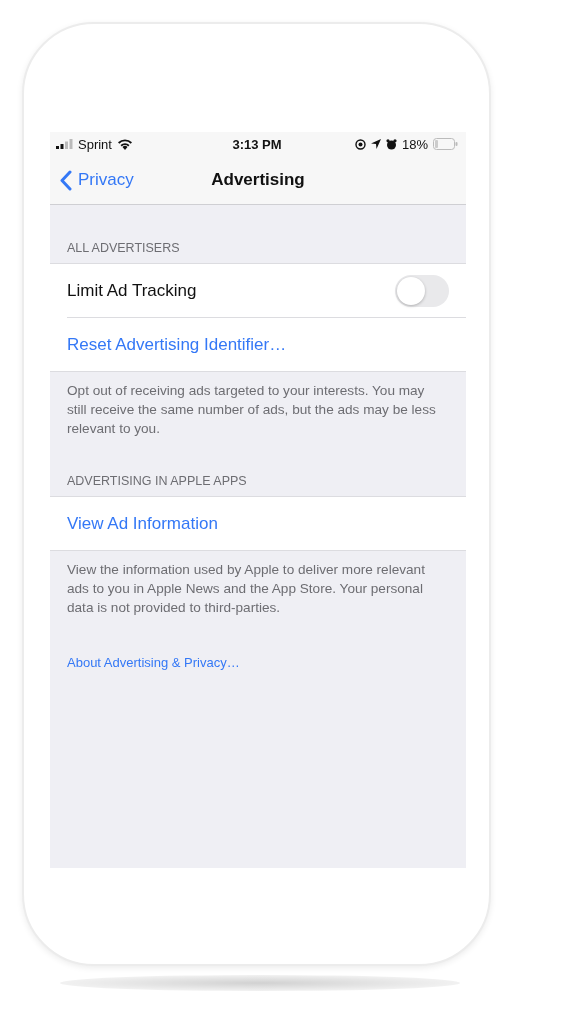 The width and height of the screenshot is (578, 1024). I want to click on location-icon, so click(375, 144).